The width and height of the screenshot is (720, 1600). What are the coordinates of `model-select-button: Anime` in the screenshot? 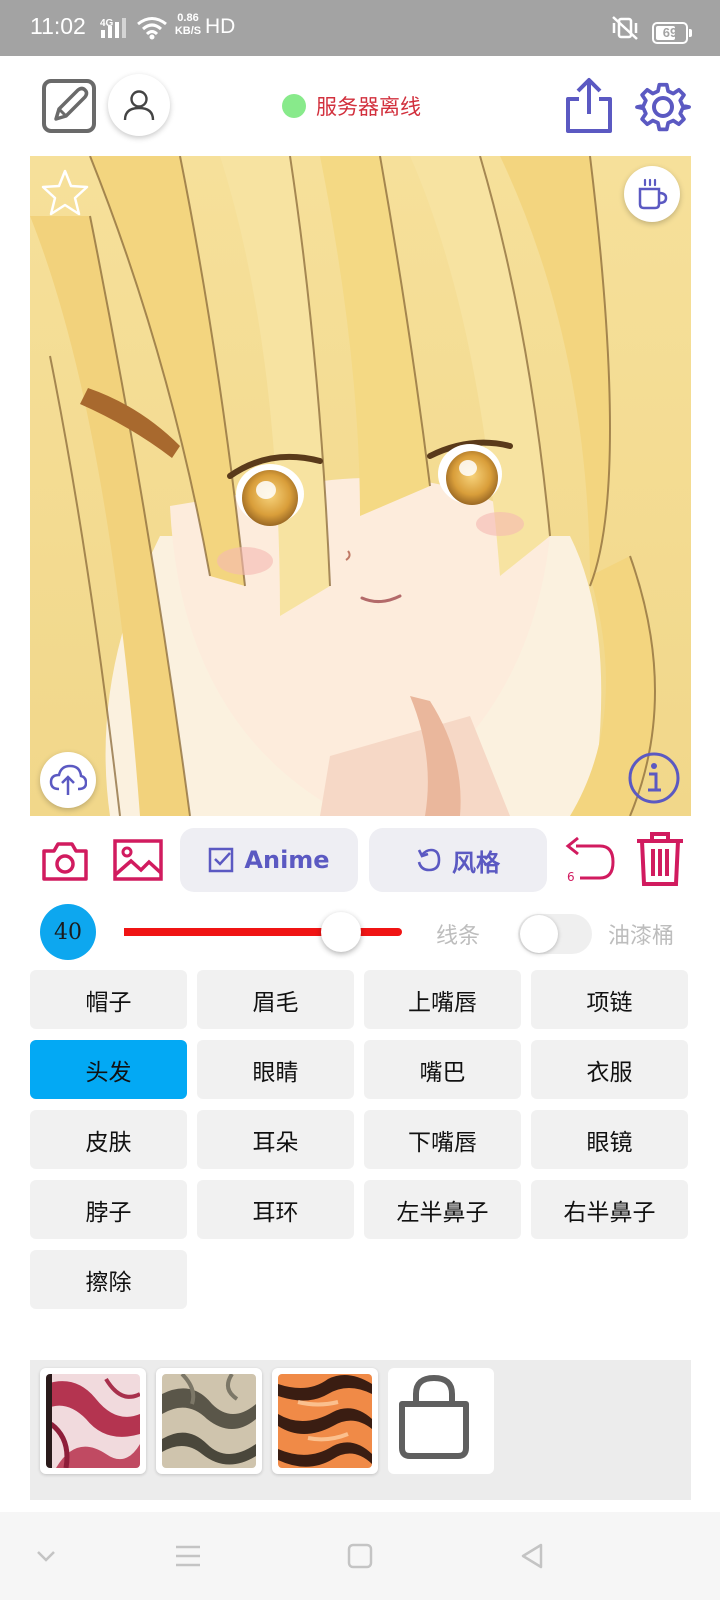 It's located at (269, 860).